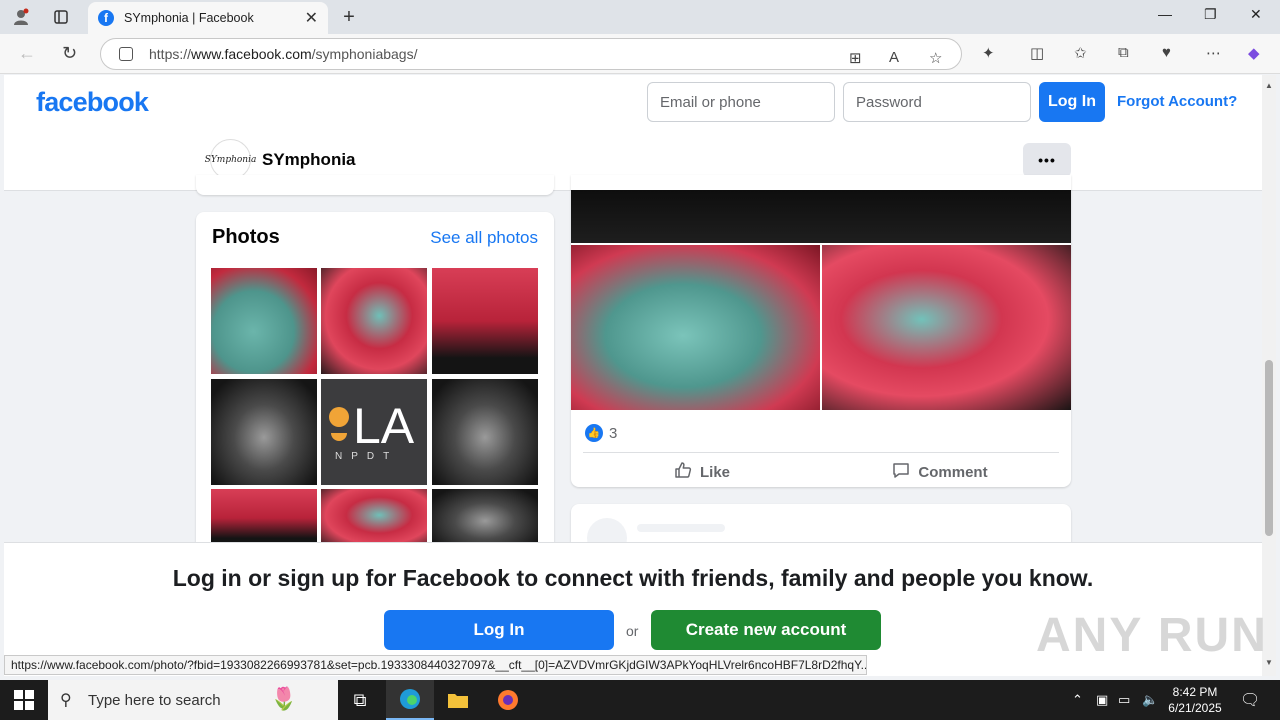 The image size is (1280, 720). Describe the element at coordinates (106, 18) in the screenshot. I see `facebook-favicon-icon: f` at that location.